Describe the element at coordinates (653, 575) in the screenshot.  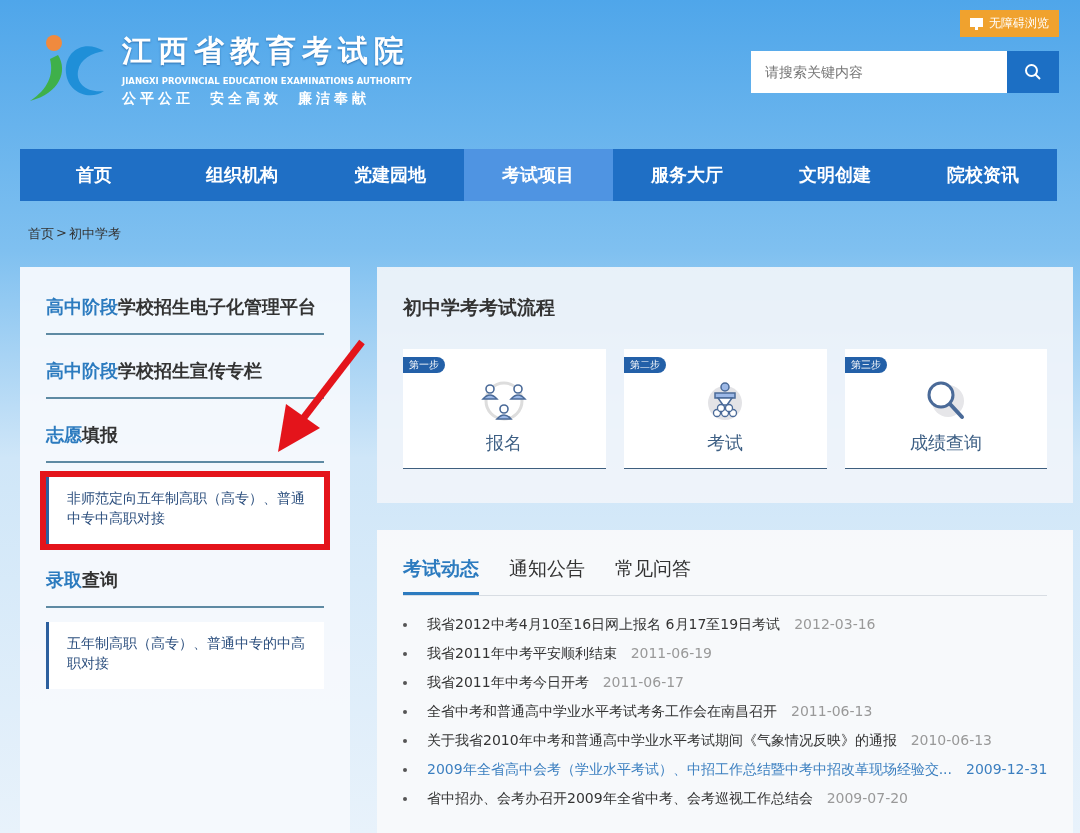
I see `news-tab: 常见问答` at that location.